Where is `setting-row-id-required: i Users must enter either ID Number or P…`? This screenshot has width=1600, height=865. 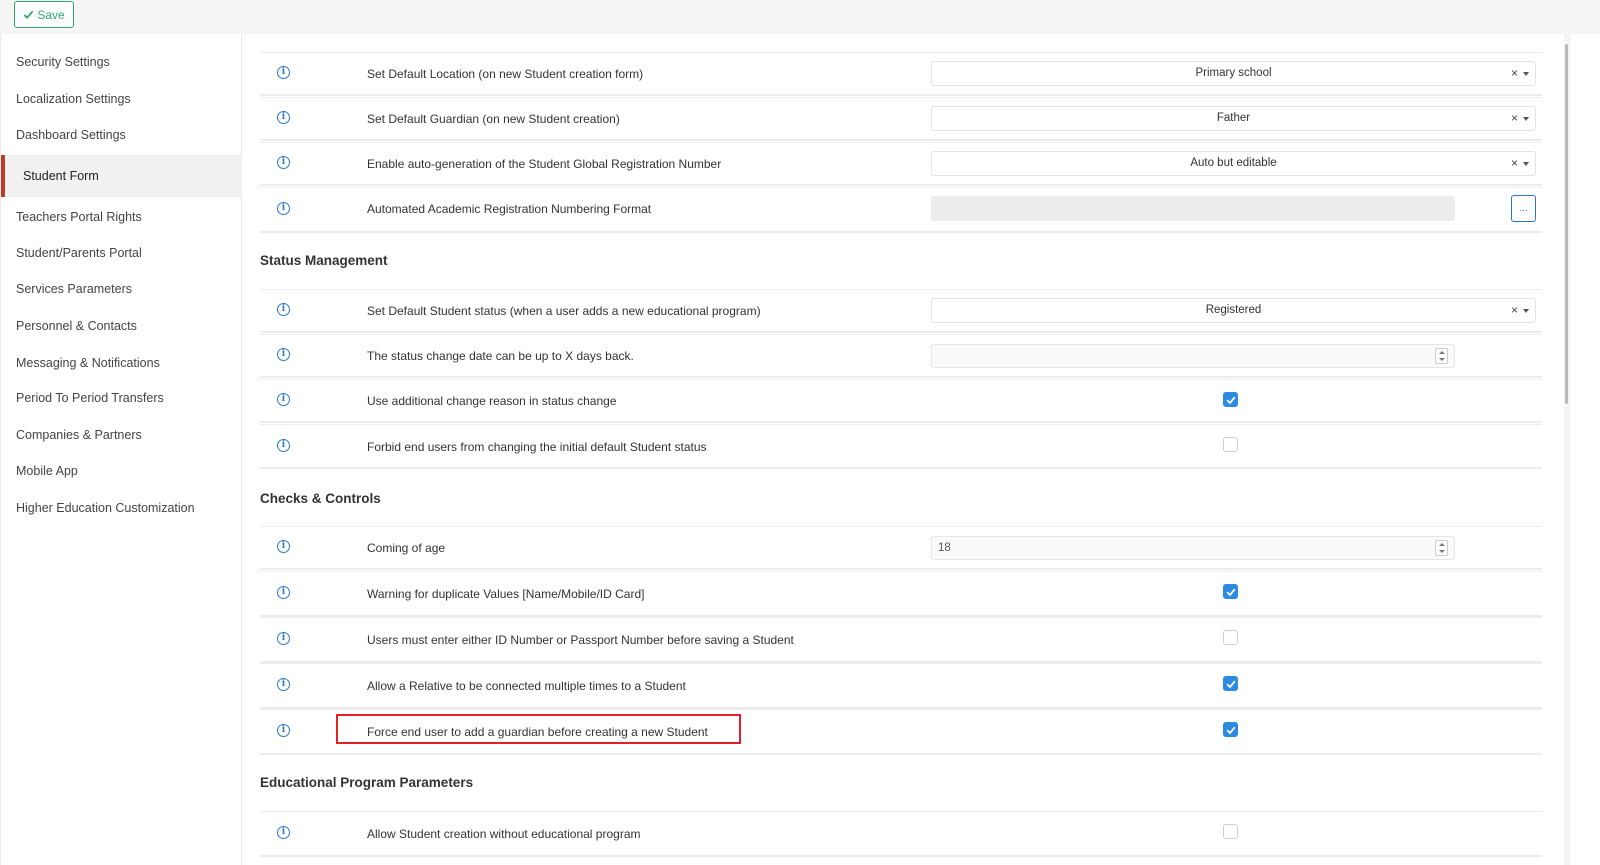 setting-row-id-required: i Users must enter either ID Number or P… is located at coordinates (901, 640).